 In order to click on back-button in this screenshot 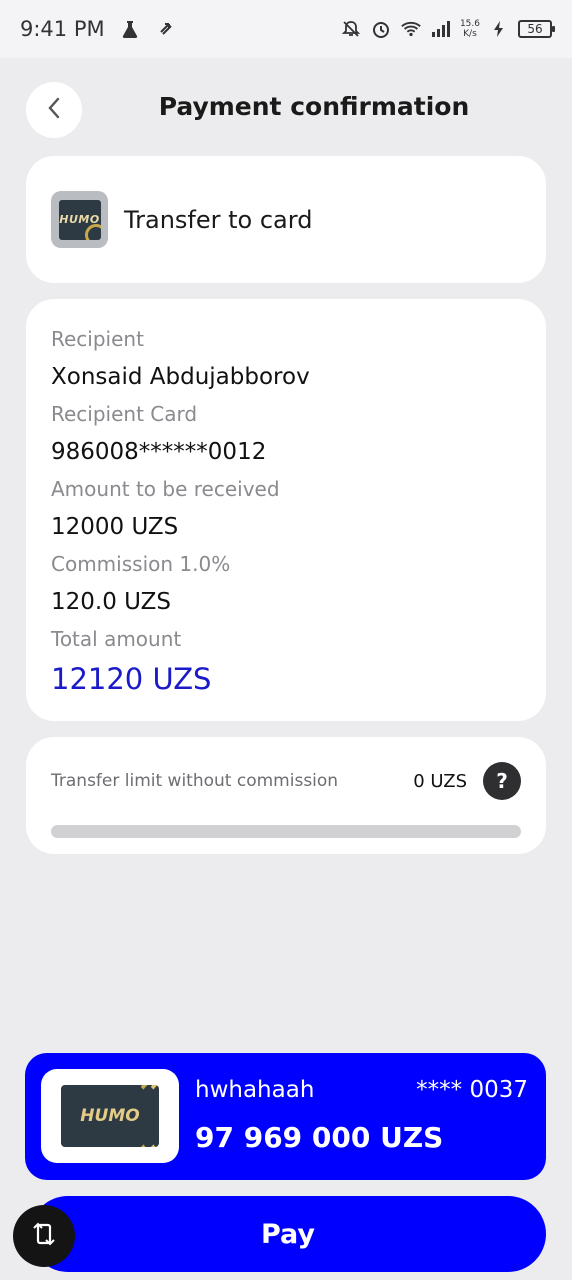, I will do `click(54, 110)`.